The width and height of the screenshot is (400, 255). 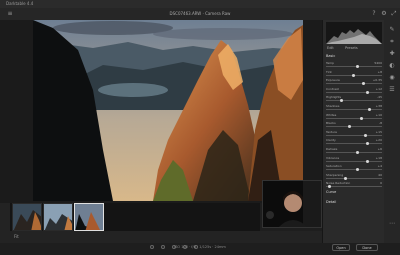 I want to click on webcam-overlay, so click(x=292, y=204).